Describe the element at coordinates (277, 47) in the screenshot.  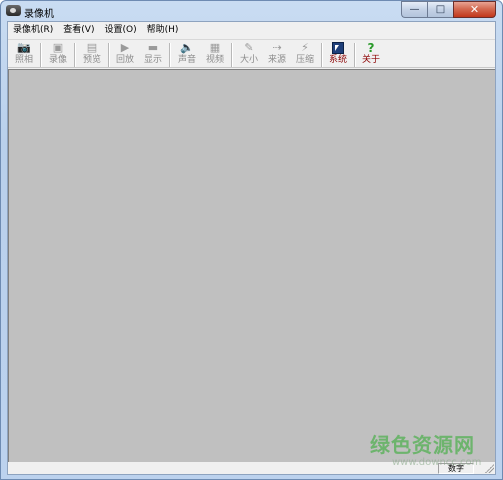
I see `source-icon: ⇢` at that location.